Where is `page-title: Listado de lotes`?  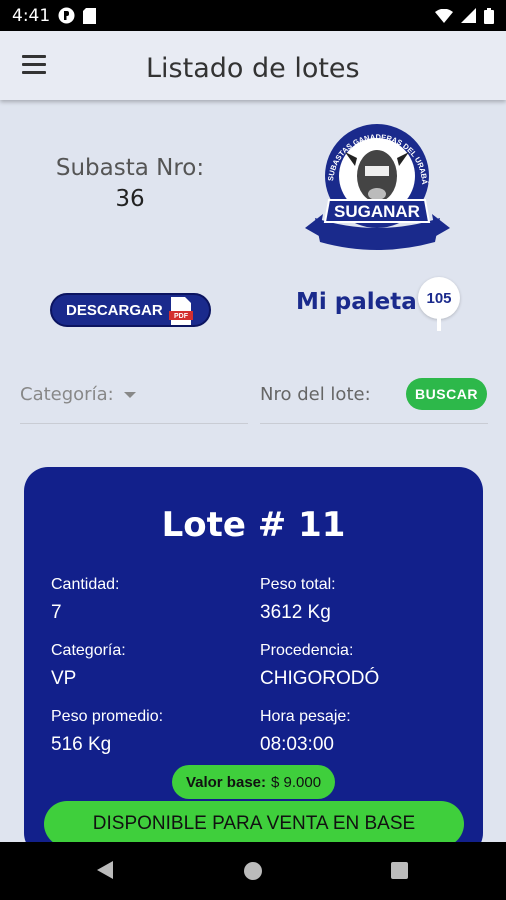 page-title: Listado de lotes is located at coordinates (253, 68).